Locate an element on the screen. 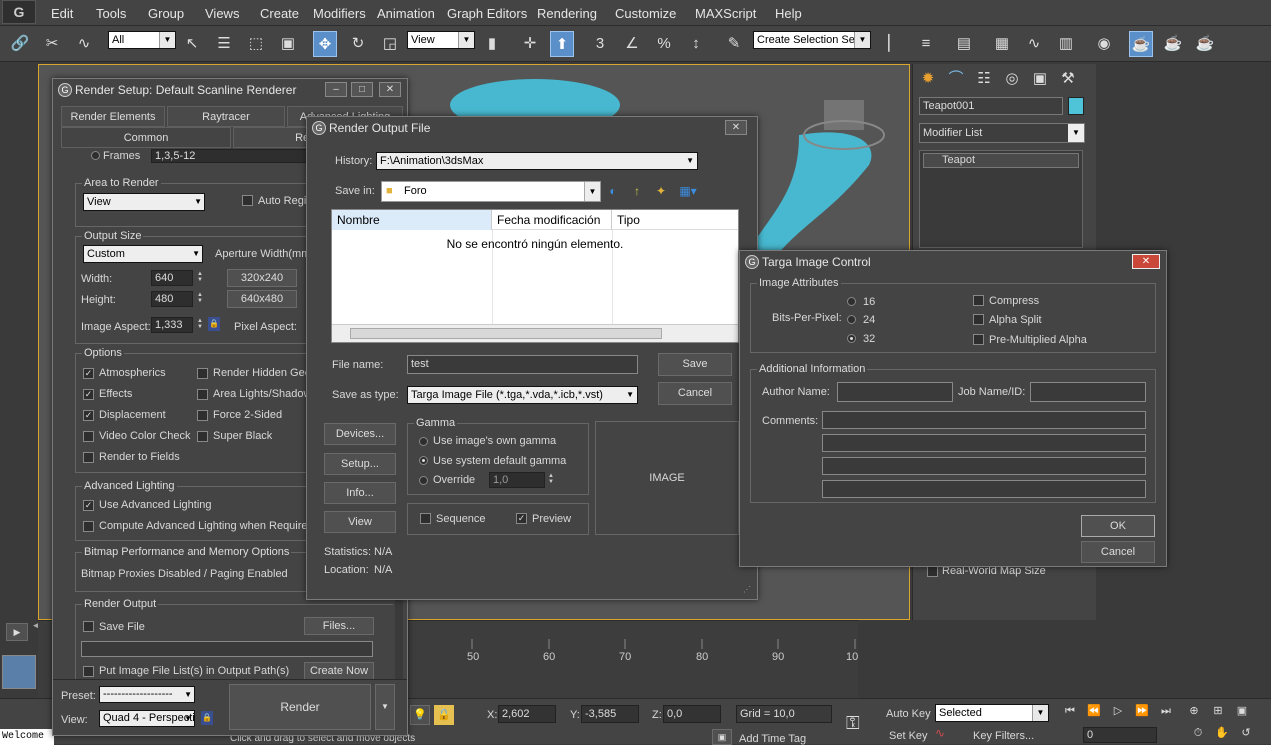 This screenshot has width=1271, height=745. render-setup-icon: ☕ is located at coordinates (1141, 44).